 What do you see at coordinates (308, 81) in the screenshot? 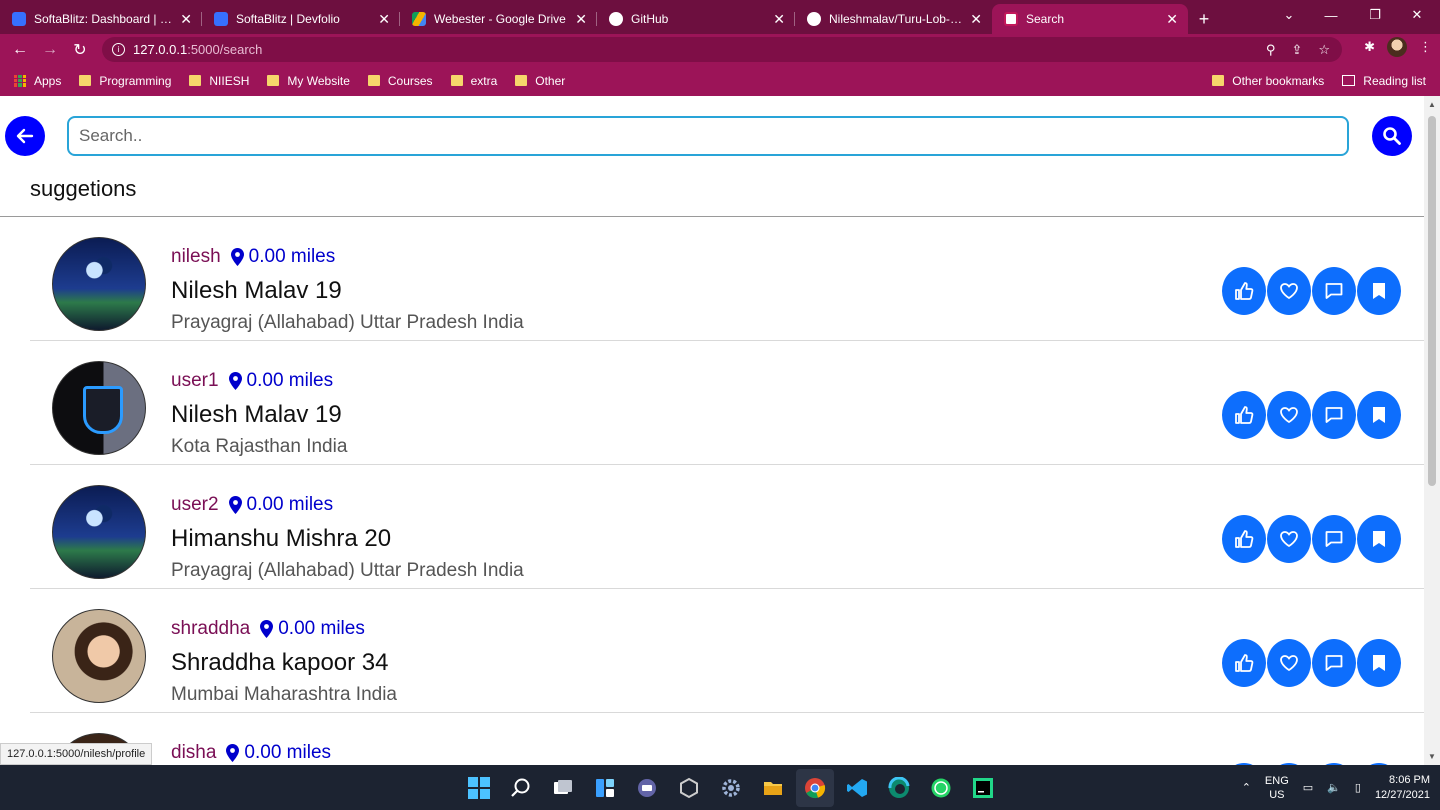
I see `bookmark-folder: My Website` at bounding box center [308, 81].